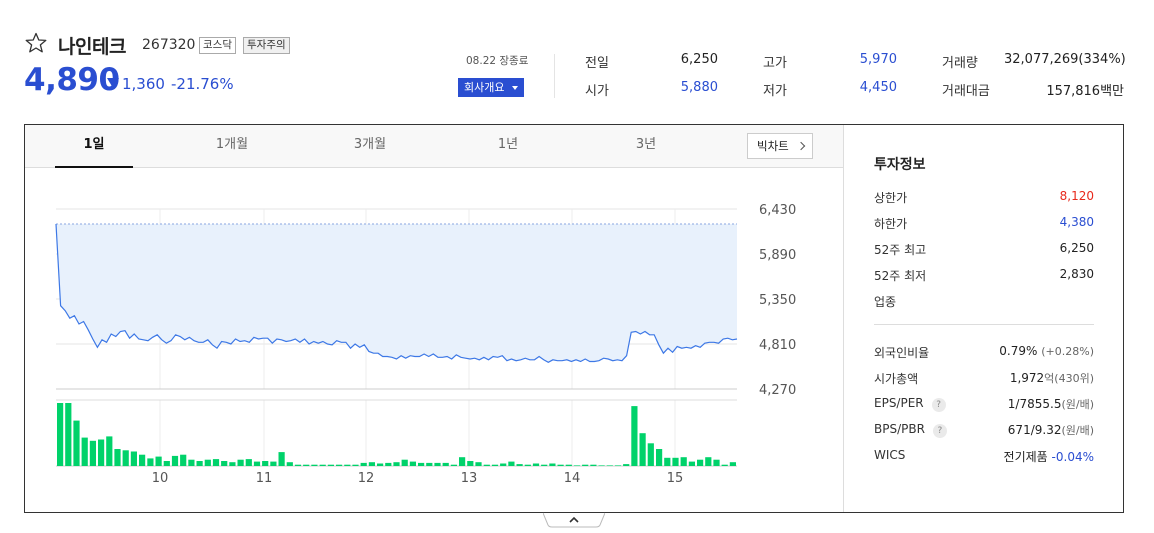  I want to click on y-tick-label: 5,350, so click(777, 300).